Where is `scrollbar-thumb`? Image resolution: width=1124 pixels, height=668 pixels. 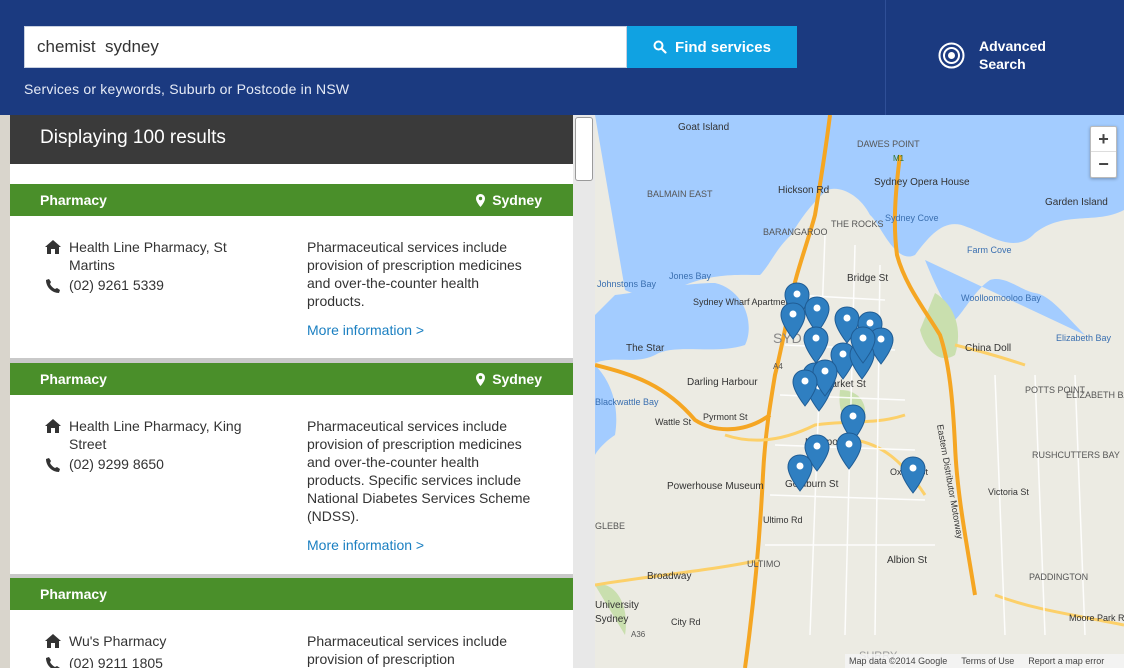 scrollbar-thumb is located at coordinates (584, 149).